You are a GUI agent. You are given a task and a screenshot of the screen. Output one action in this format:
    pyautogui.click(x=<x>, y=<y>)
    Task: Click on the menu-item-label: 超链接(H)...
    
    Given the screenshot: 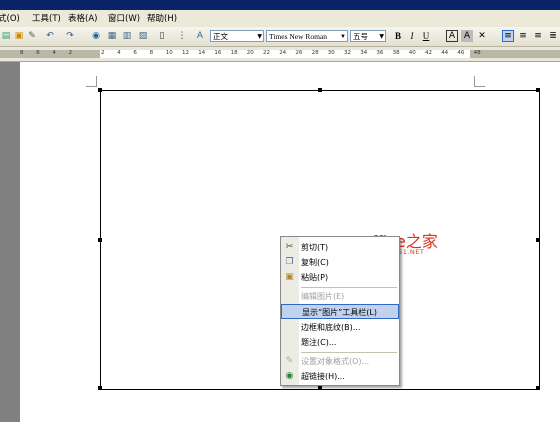 What is the action you would take?
    pyautogui.click(x=323, y=376)
    